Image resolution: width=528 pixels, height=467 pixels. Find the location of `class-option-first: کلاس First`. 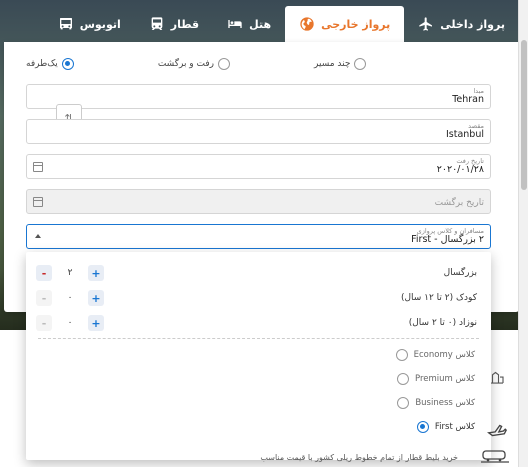

class-option-first: کلاس First is located at coordinates (445, 427).